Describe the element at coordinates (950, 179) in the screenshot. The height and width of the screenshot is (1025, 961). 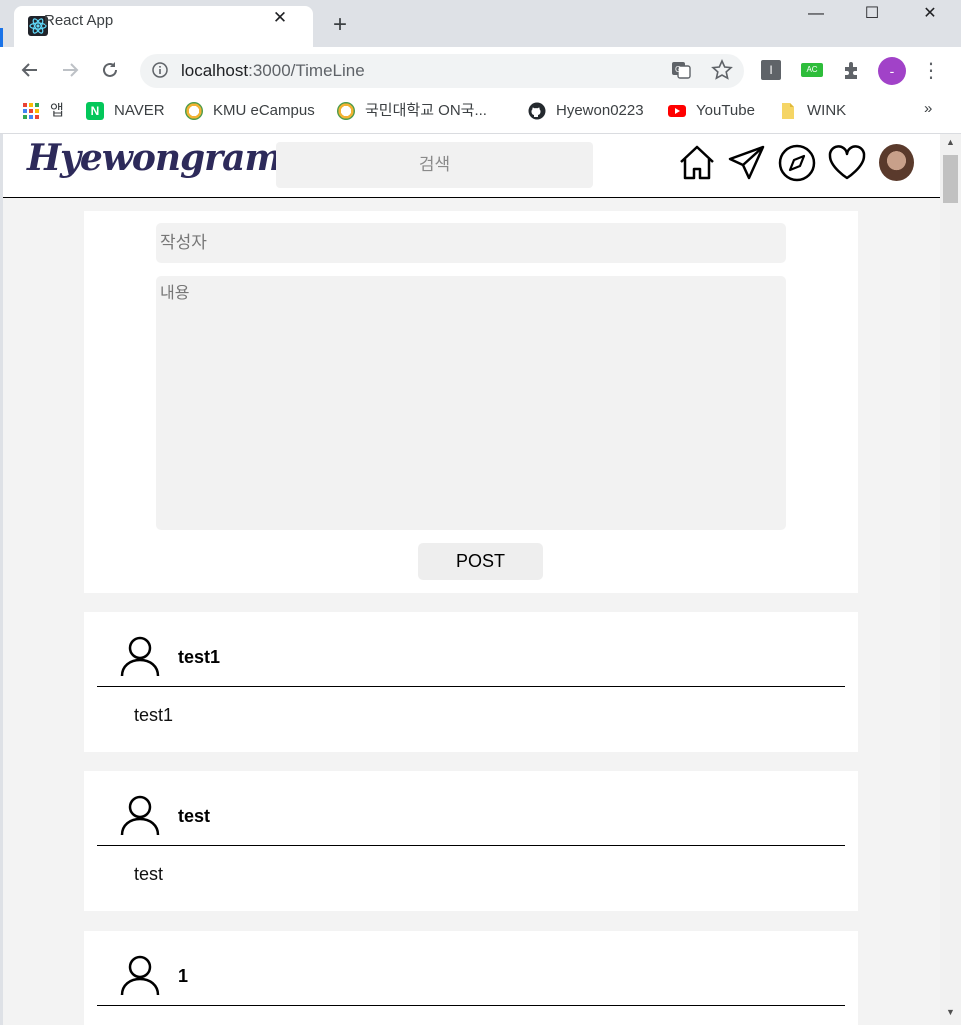
I see `scrollbar-thumb` at that location.